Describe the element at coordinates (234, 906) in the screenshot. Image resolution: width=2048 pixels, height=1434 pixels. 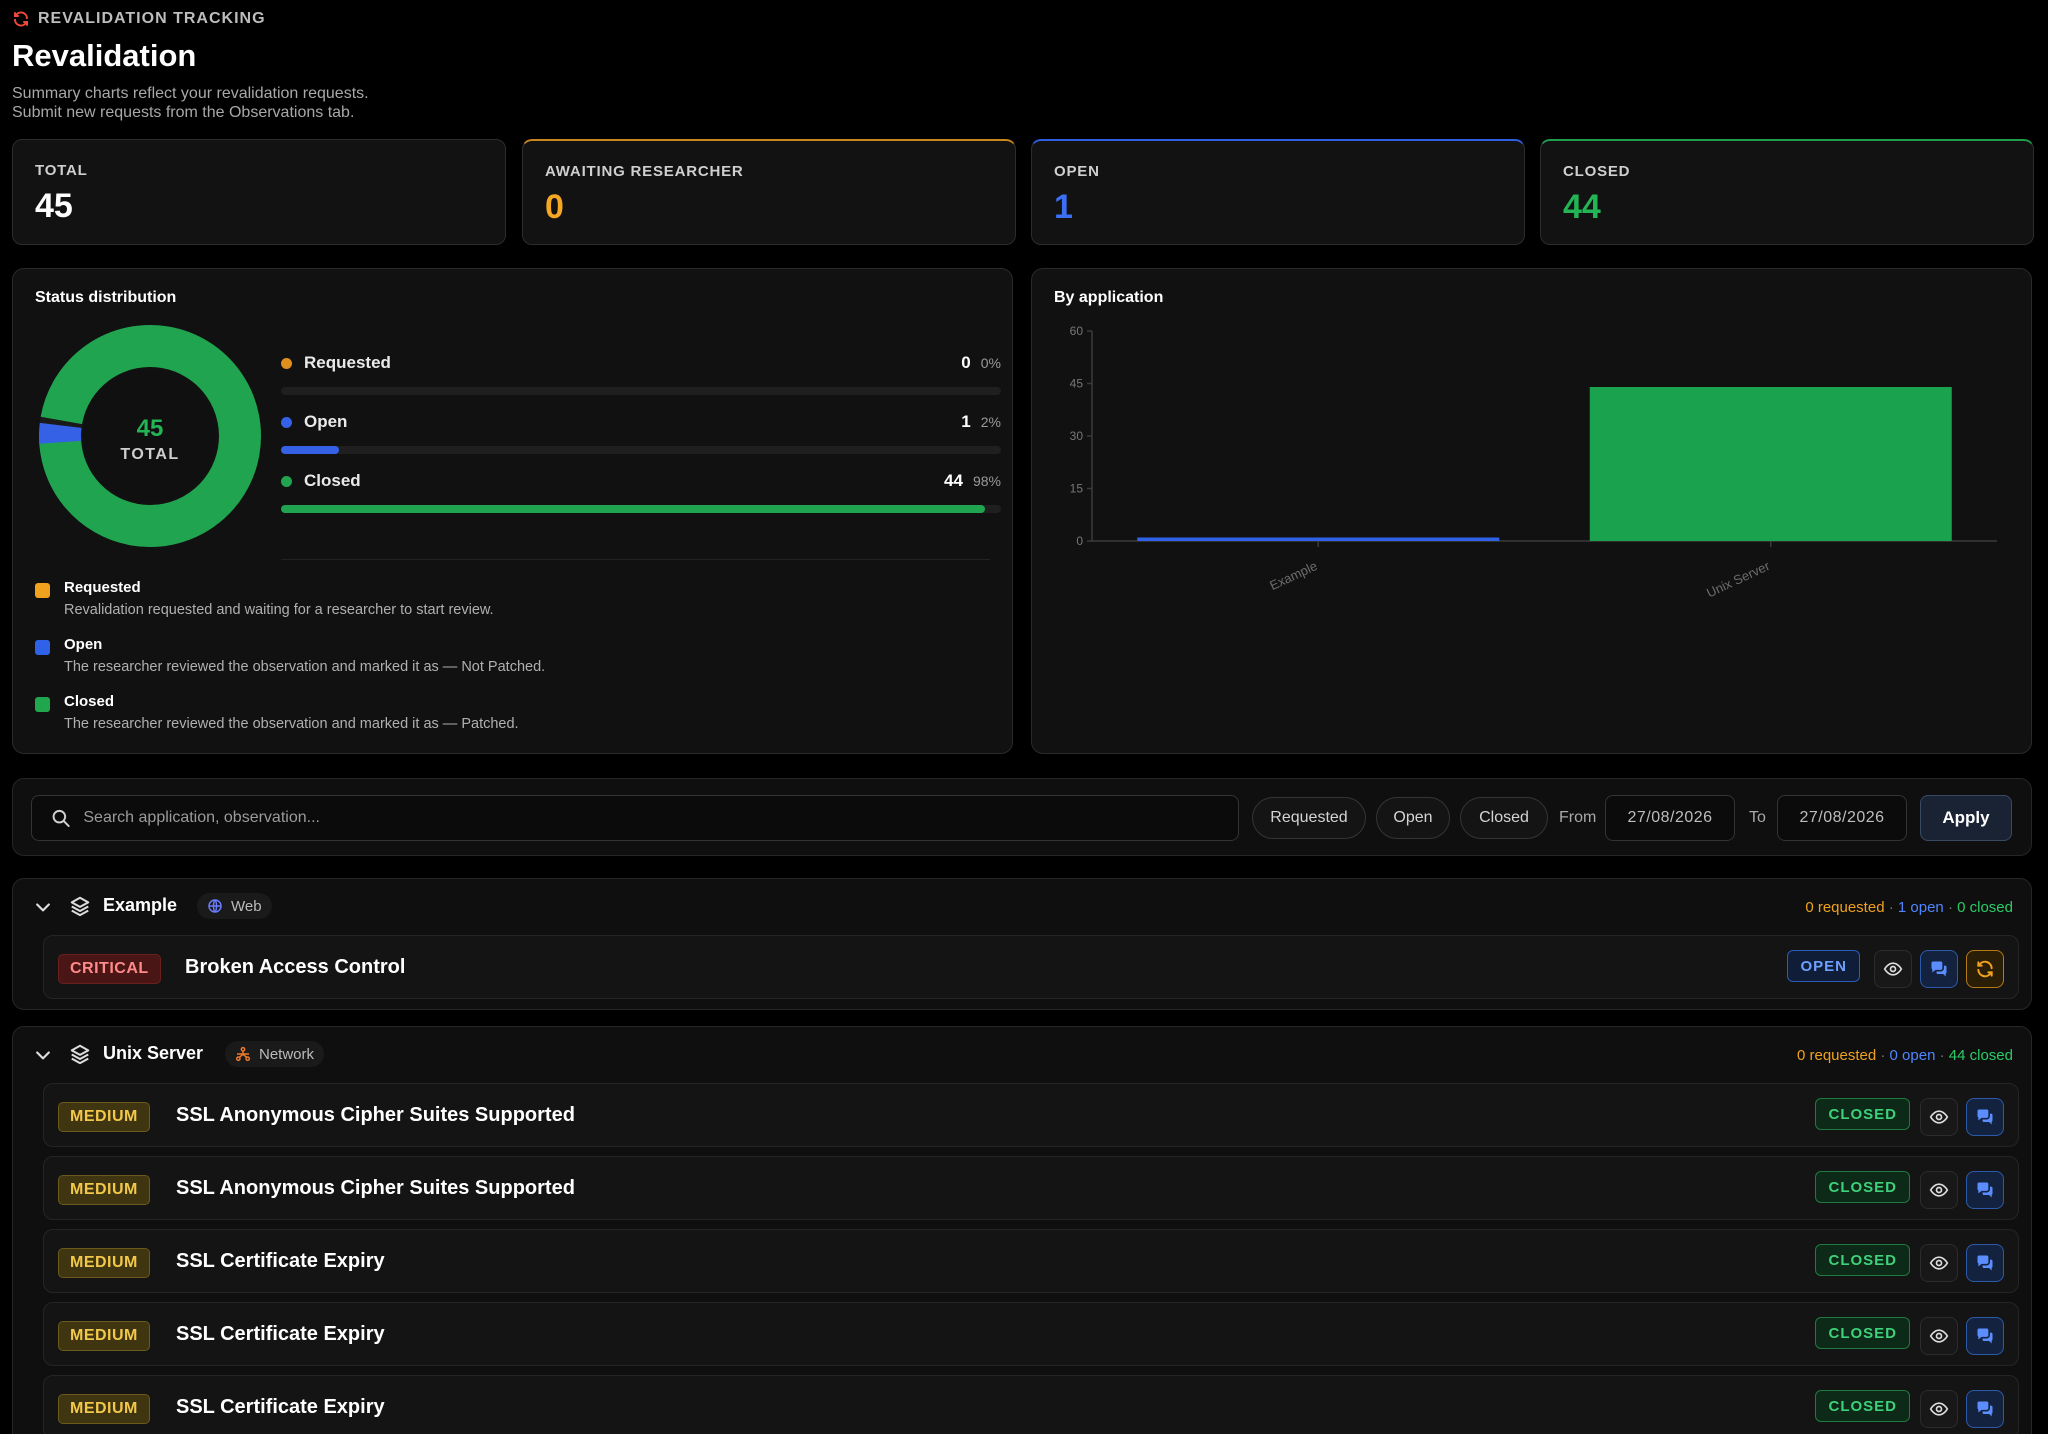
I see `group-type-tag: Web` at that location.